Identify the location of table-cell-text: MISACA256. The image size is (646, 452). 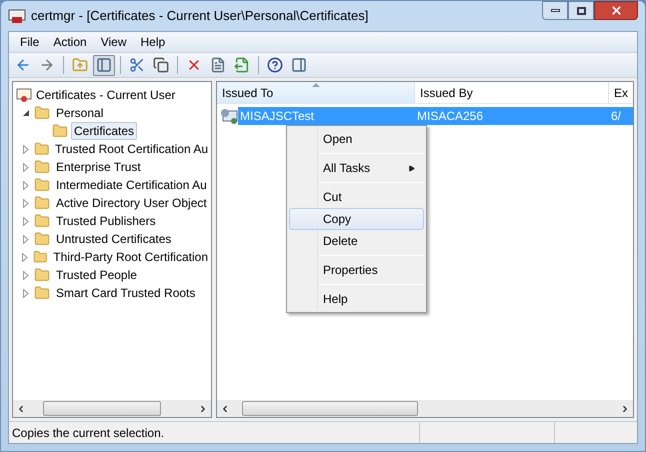
(450, 116).